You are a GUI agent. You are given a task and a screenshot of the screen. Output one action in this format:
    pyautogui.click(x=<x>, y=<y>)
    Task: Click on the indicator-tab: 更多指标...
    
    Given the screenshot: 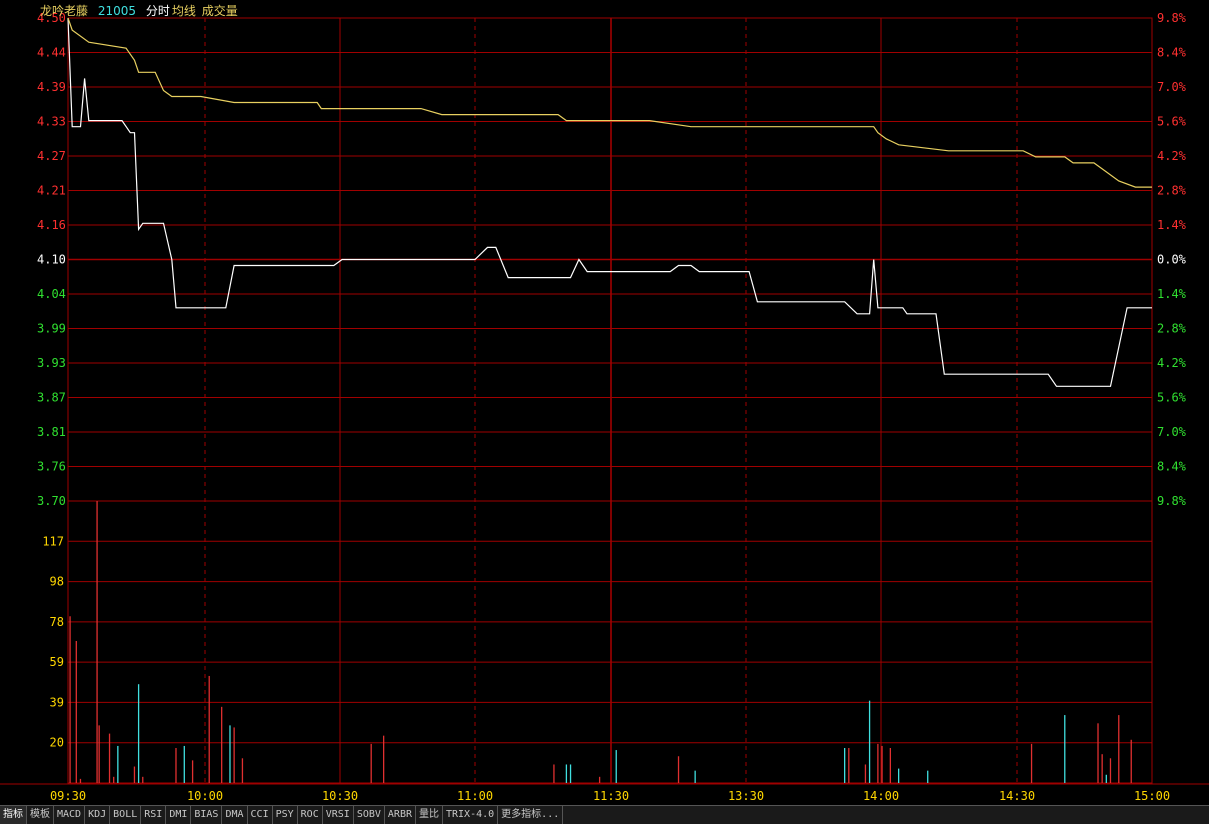 What is the action you would take?
    pyautogui.click(x=531, y=815)
    